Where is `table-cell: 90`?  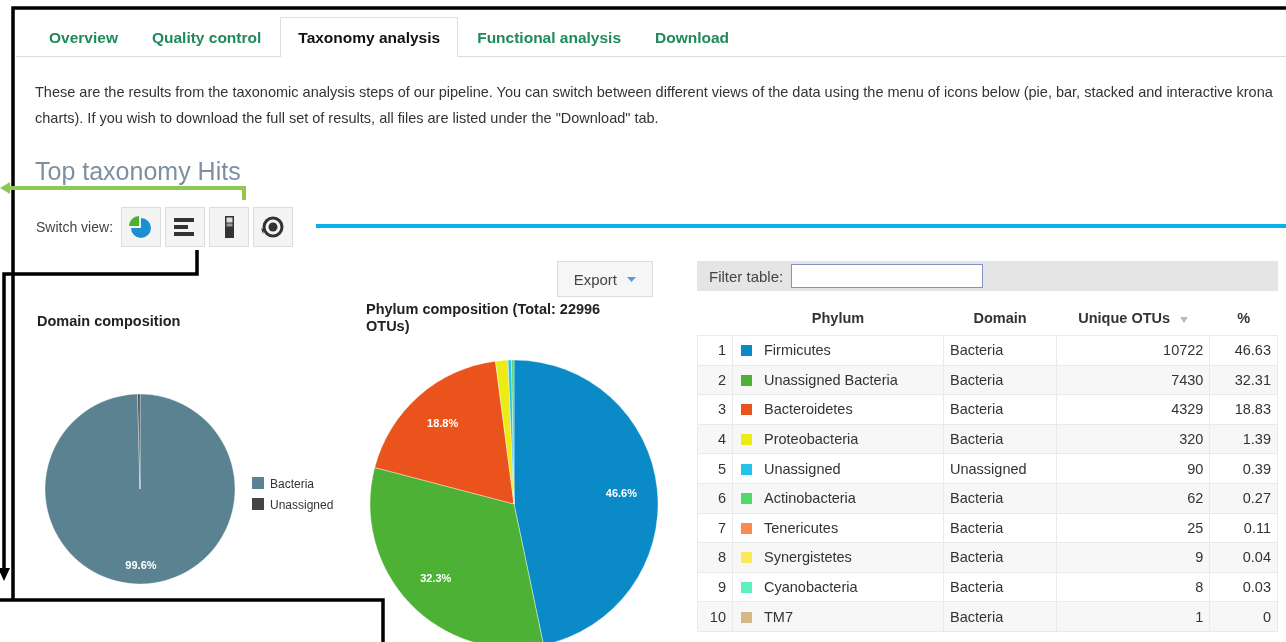 table-cell: 90 is located at coordinates (1133, 468).